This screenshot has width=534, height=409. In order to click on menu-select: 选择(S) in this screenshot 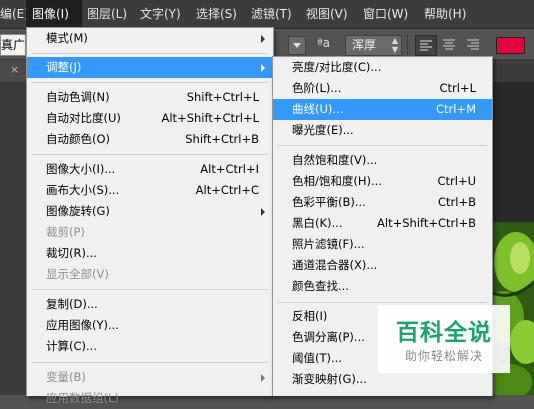, I will do `click(216, 14)`.